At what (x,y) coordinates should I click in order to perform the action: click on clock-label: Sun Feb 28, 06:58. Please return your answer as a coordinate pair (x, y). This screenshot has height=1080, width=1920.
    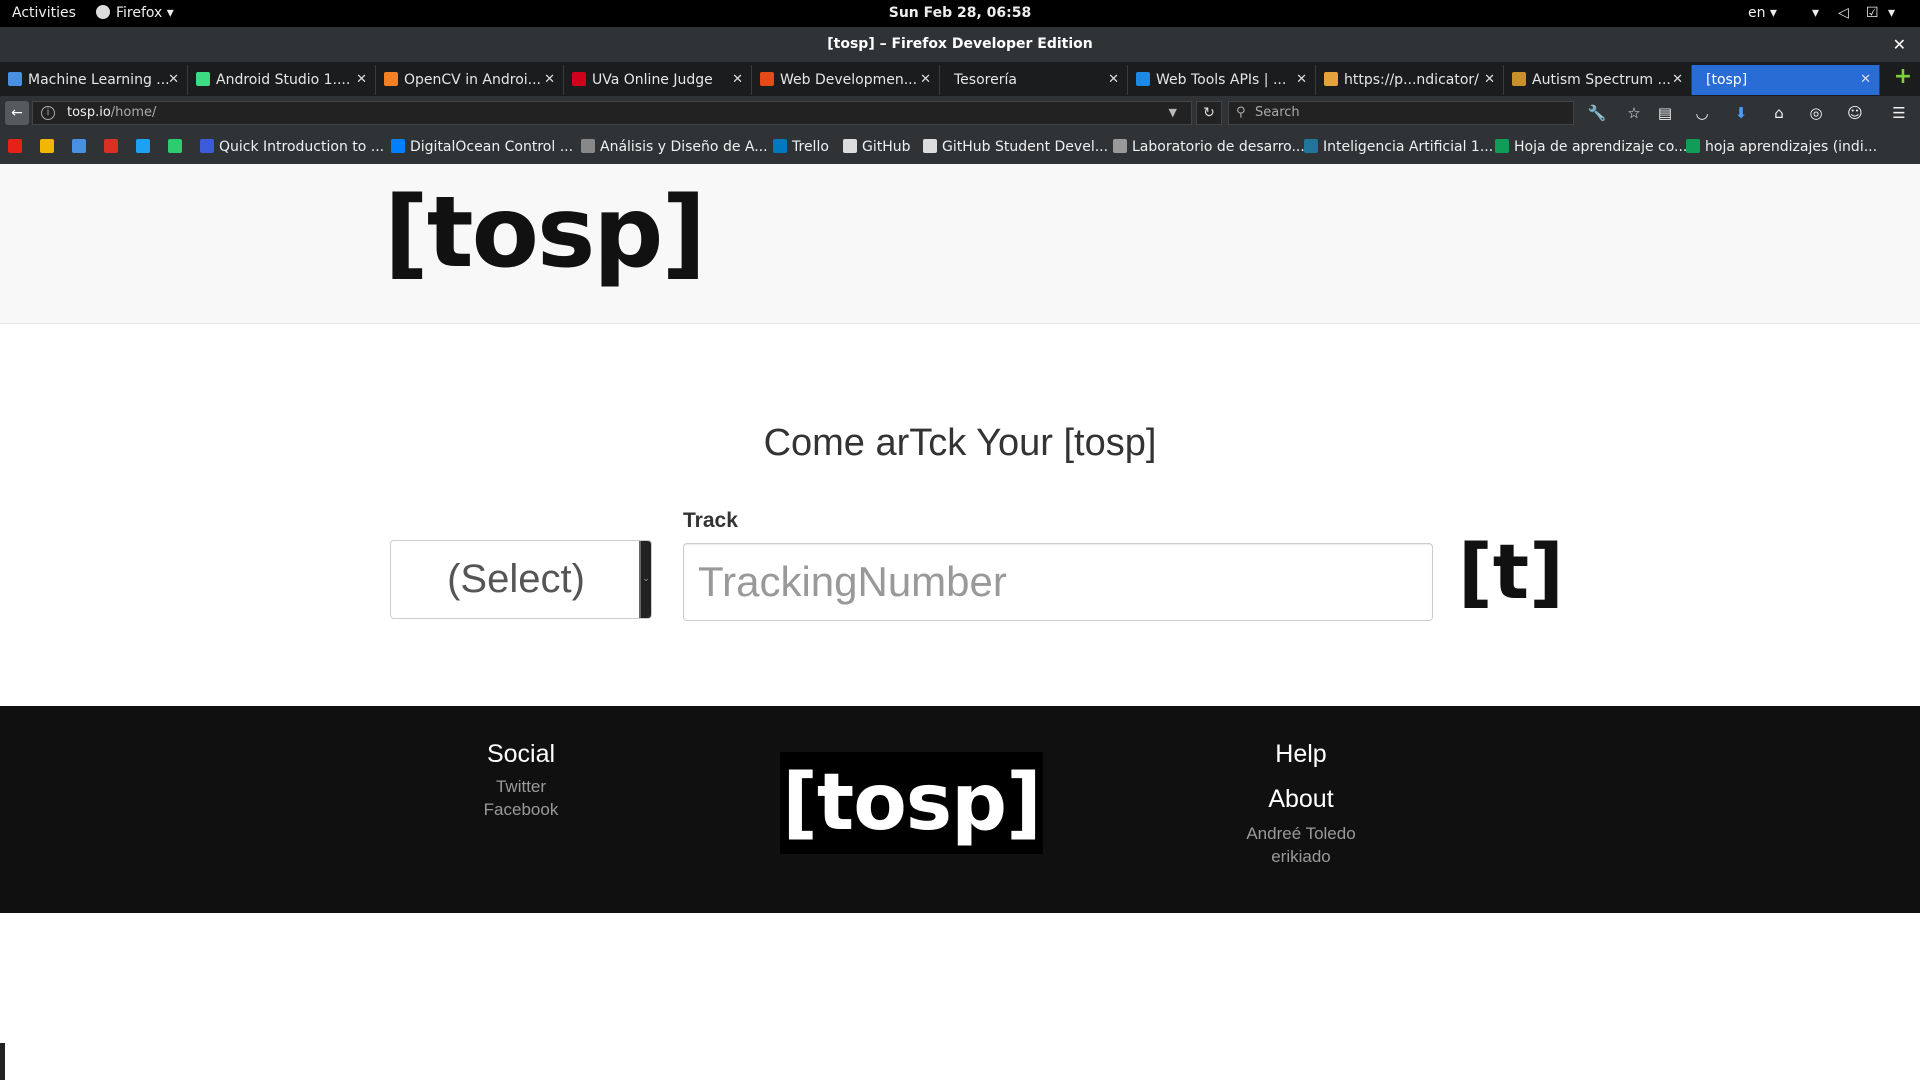
    Looking at the image, I should click on (960, 13).